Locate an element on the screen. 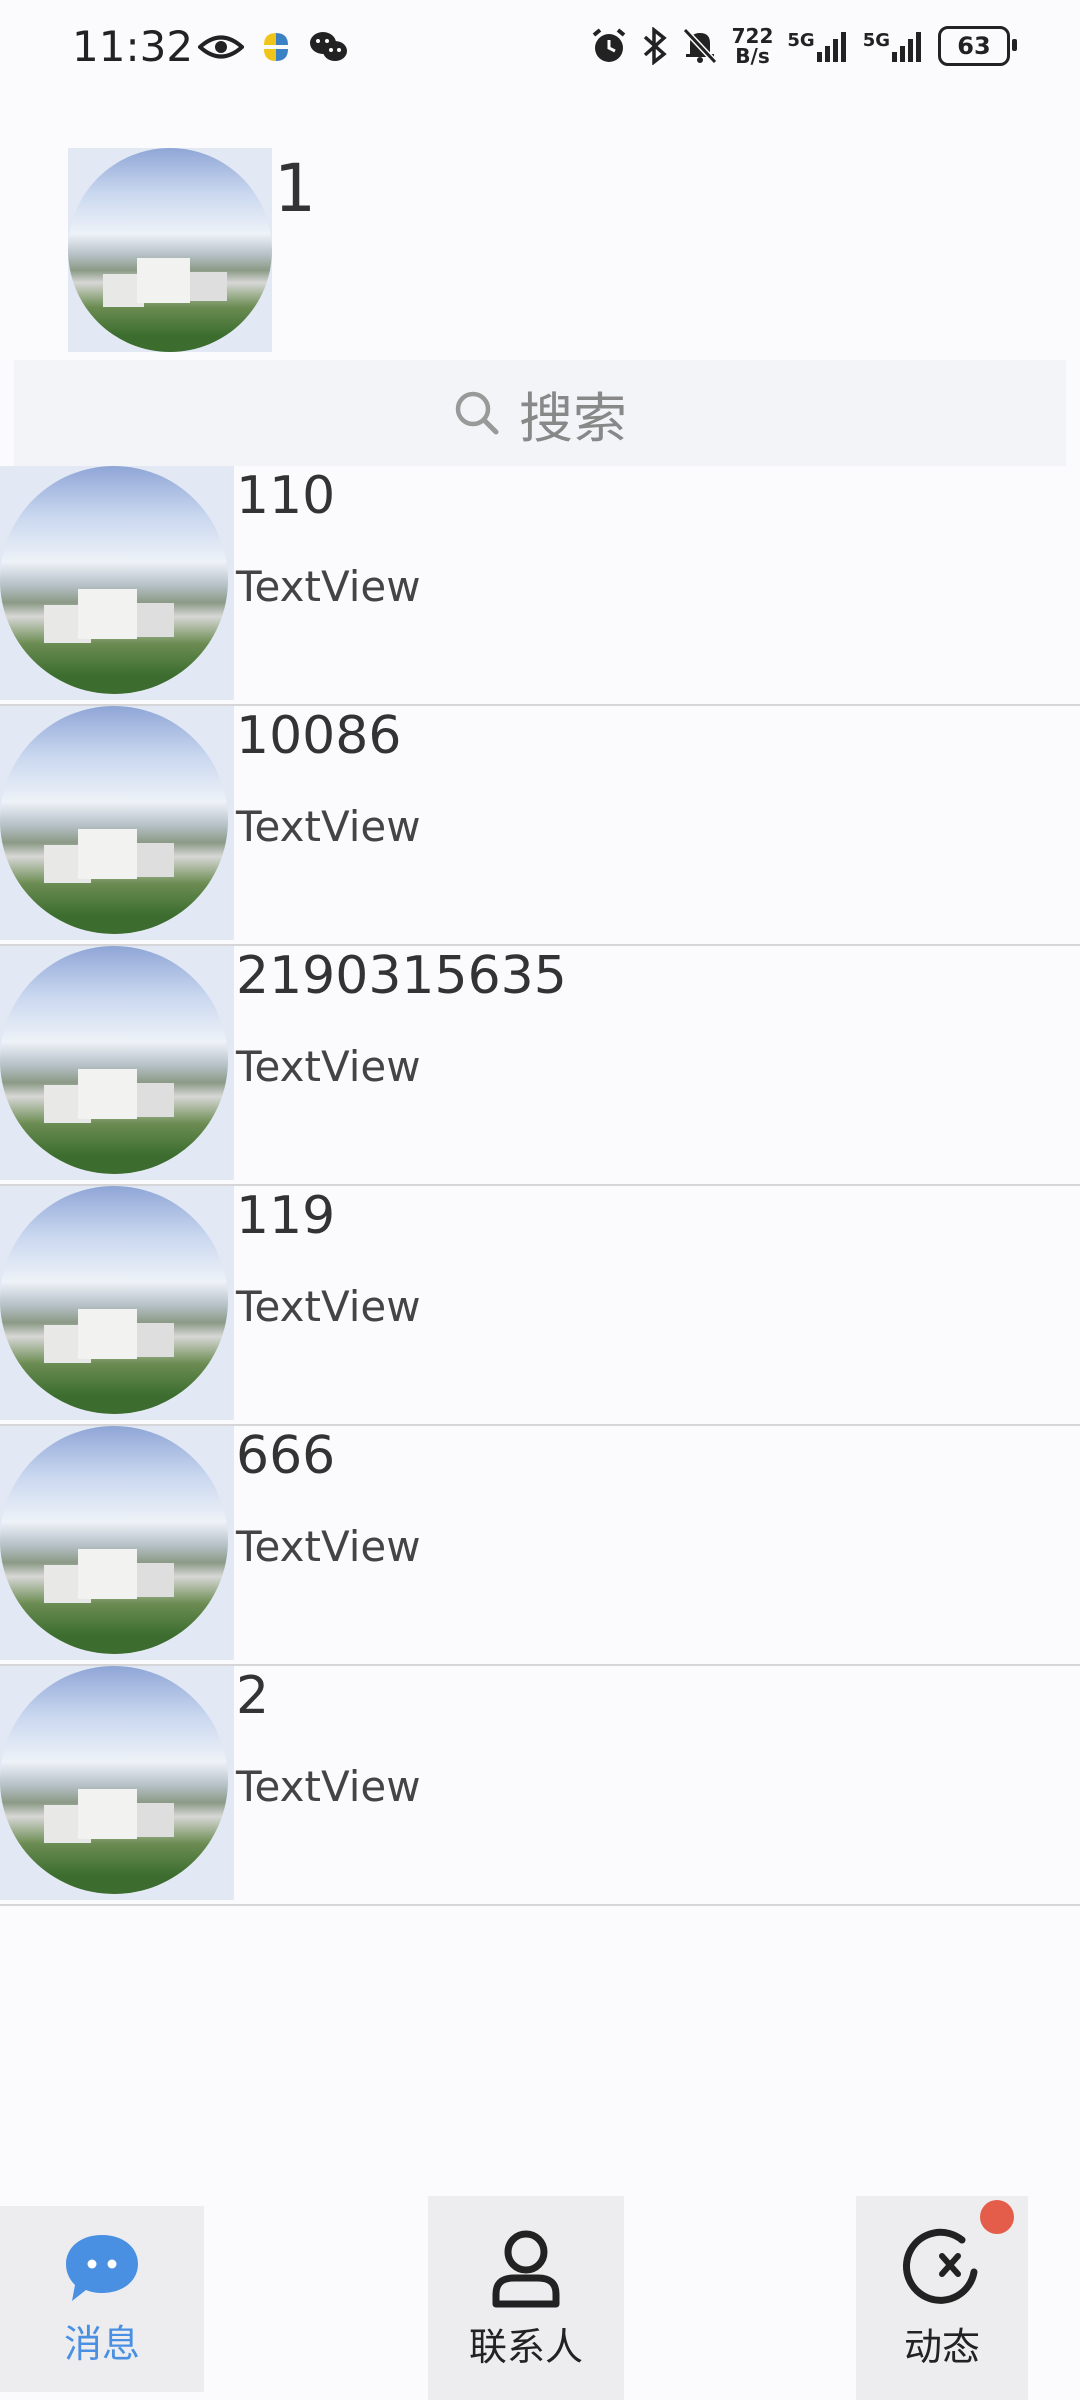 This screenshot has height=2400, width=1080. tab-messages-label: 消息 is located at coordinates (101, 2343).